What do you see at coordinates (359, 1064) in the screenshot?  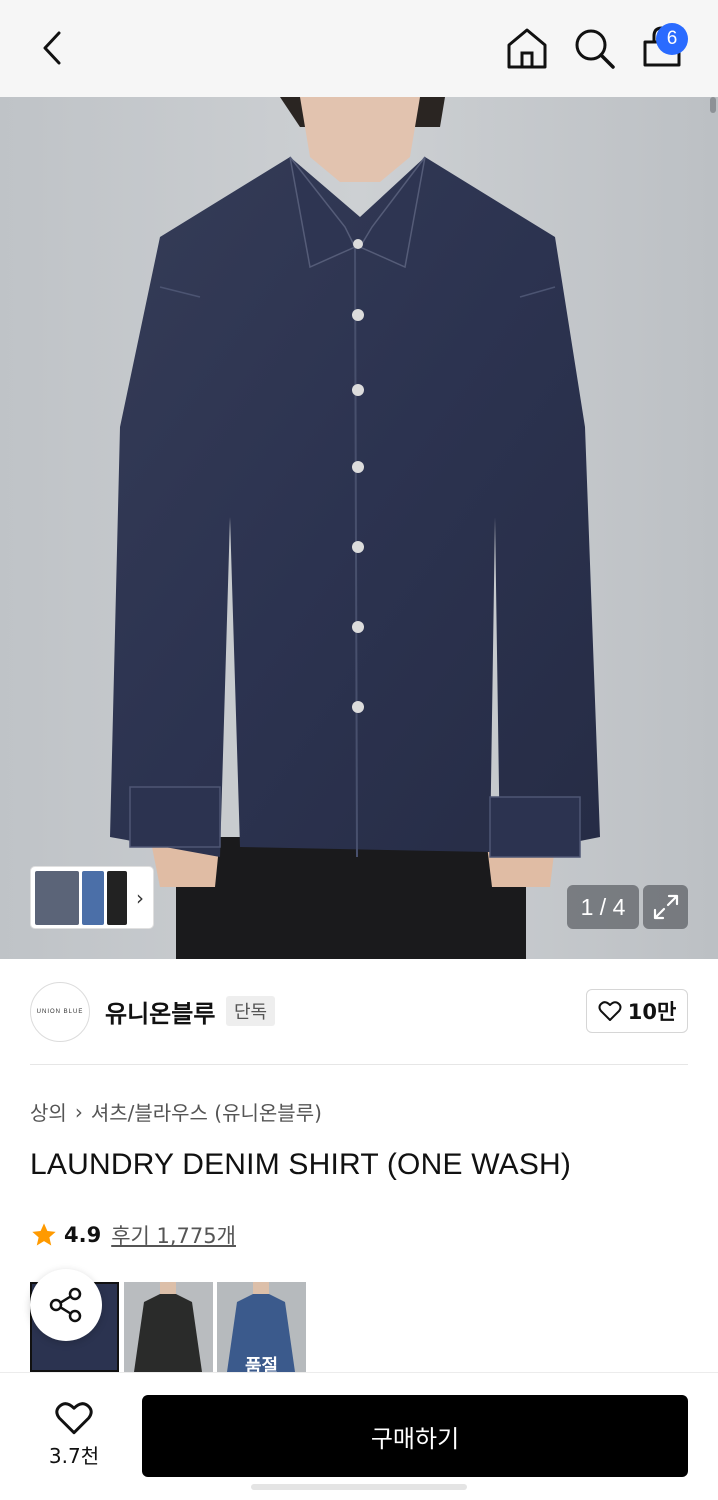 I see `section-divider` at bounding box center [359, 1064].